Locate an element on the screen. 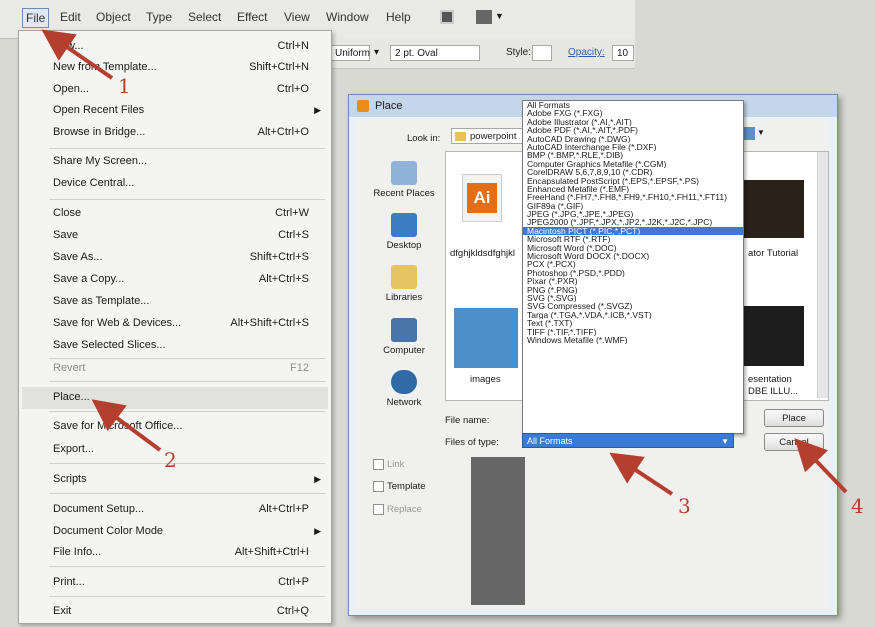  step-2-label: 2 is located at coordinates (170, 460).